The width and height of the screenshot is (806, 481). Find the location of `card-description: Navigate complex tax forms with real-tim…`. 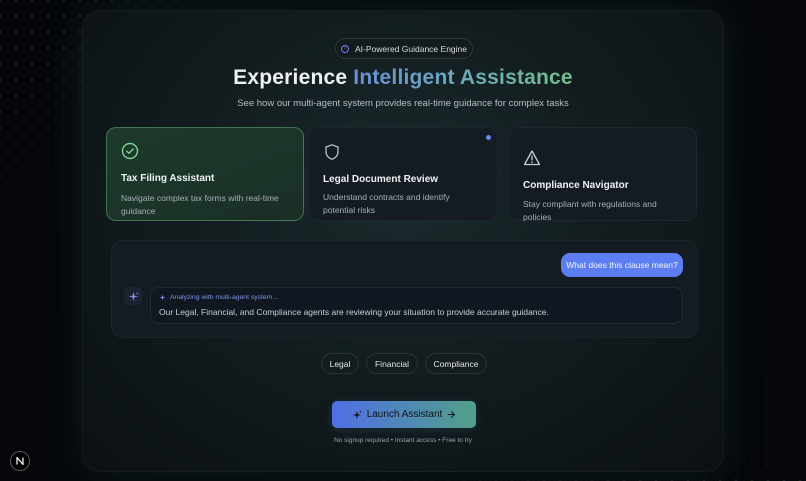

card-description: Navigate complex tax forms with real-tim… is located at coordinates (200, 204).